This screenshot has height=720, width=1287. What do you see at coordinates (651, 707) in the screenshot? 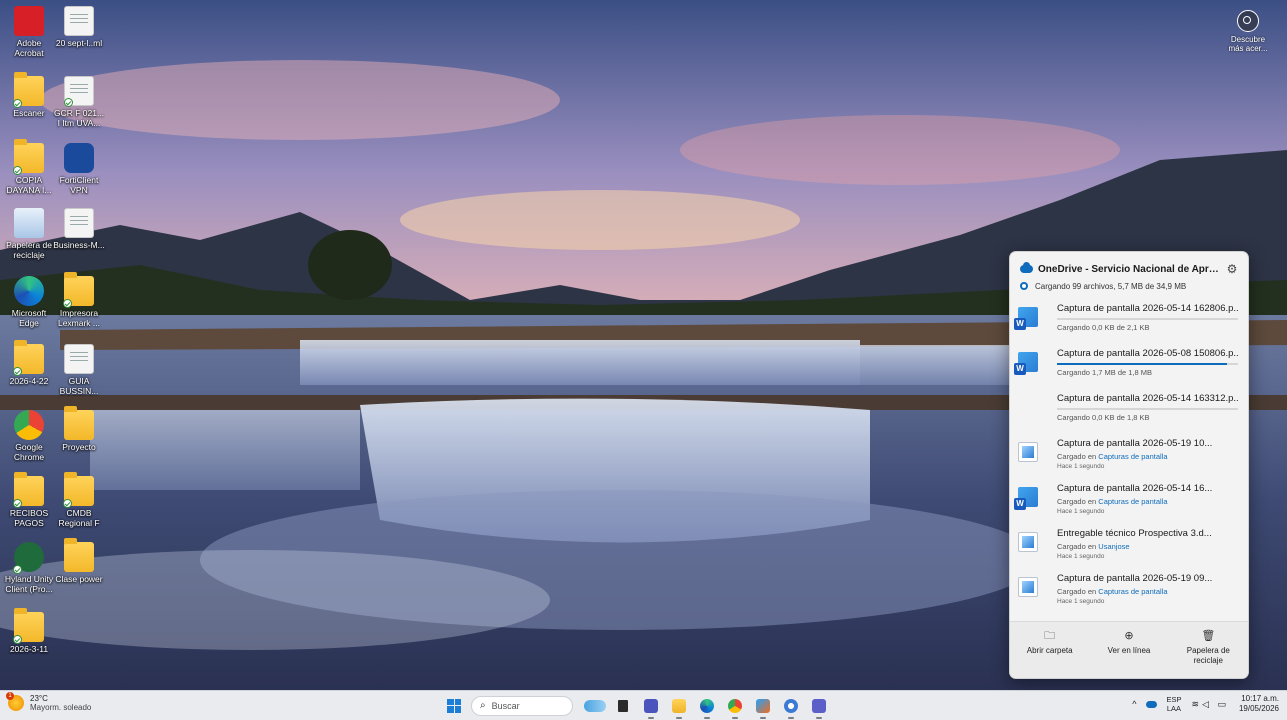
I see `outlook-icon` at bounding box center [651, 707].